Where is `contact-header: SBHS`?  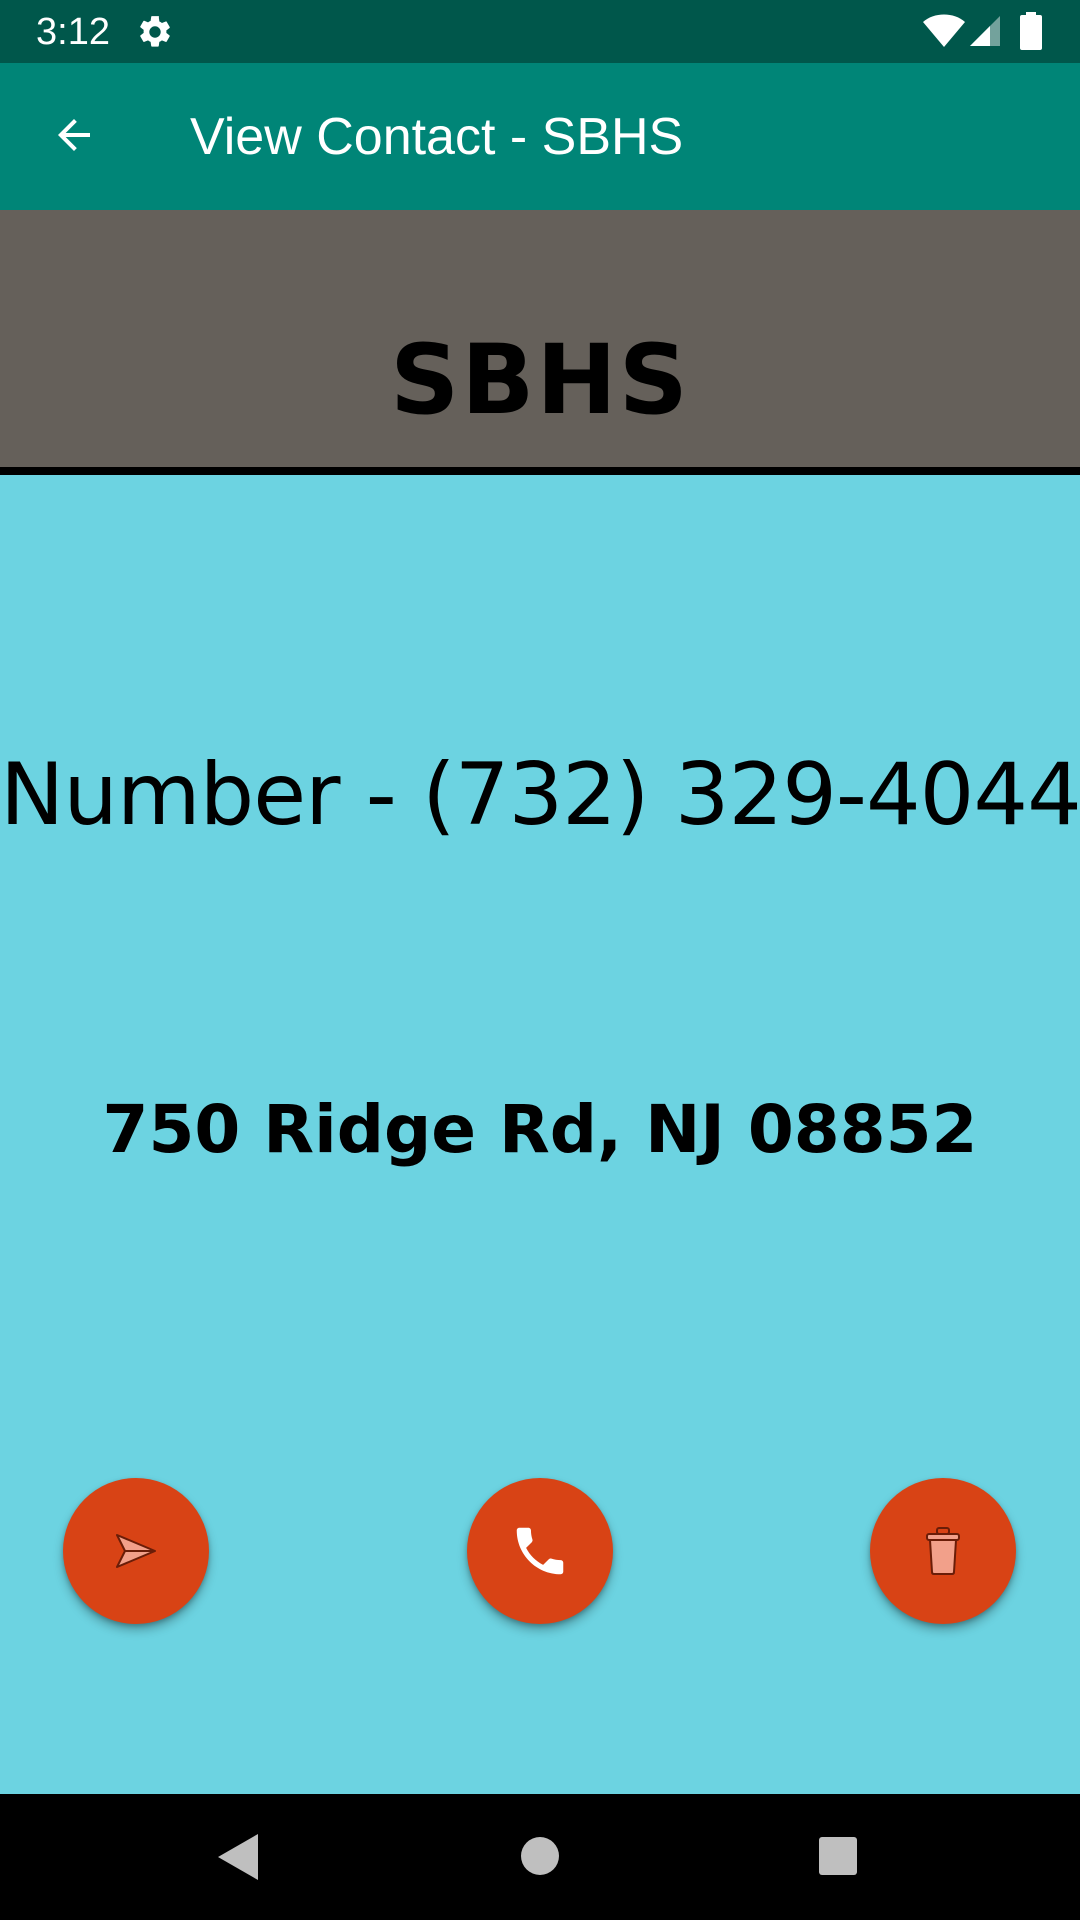
contact-header: SBHS is located at coordinates (540, 338).